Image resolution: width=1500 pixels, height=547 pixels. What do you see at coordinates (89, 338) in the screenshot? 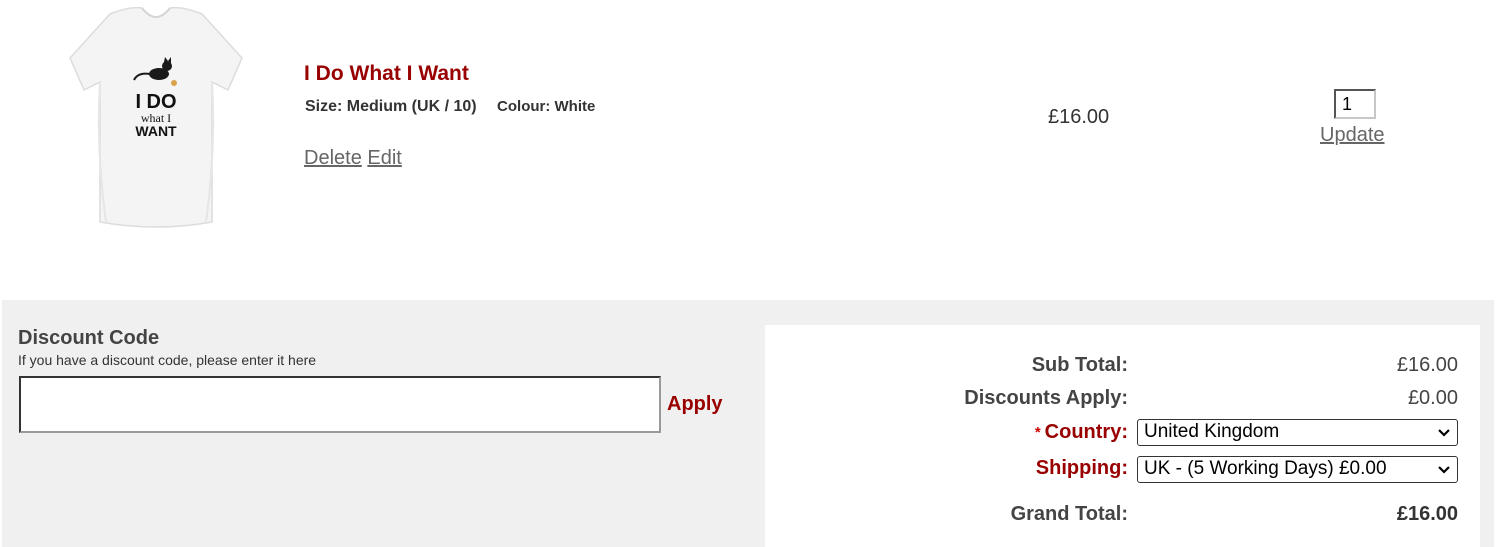
I see `discount-title: Discount Code` at bounding box center [89, 338].